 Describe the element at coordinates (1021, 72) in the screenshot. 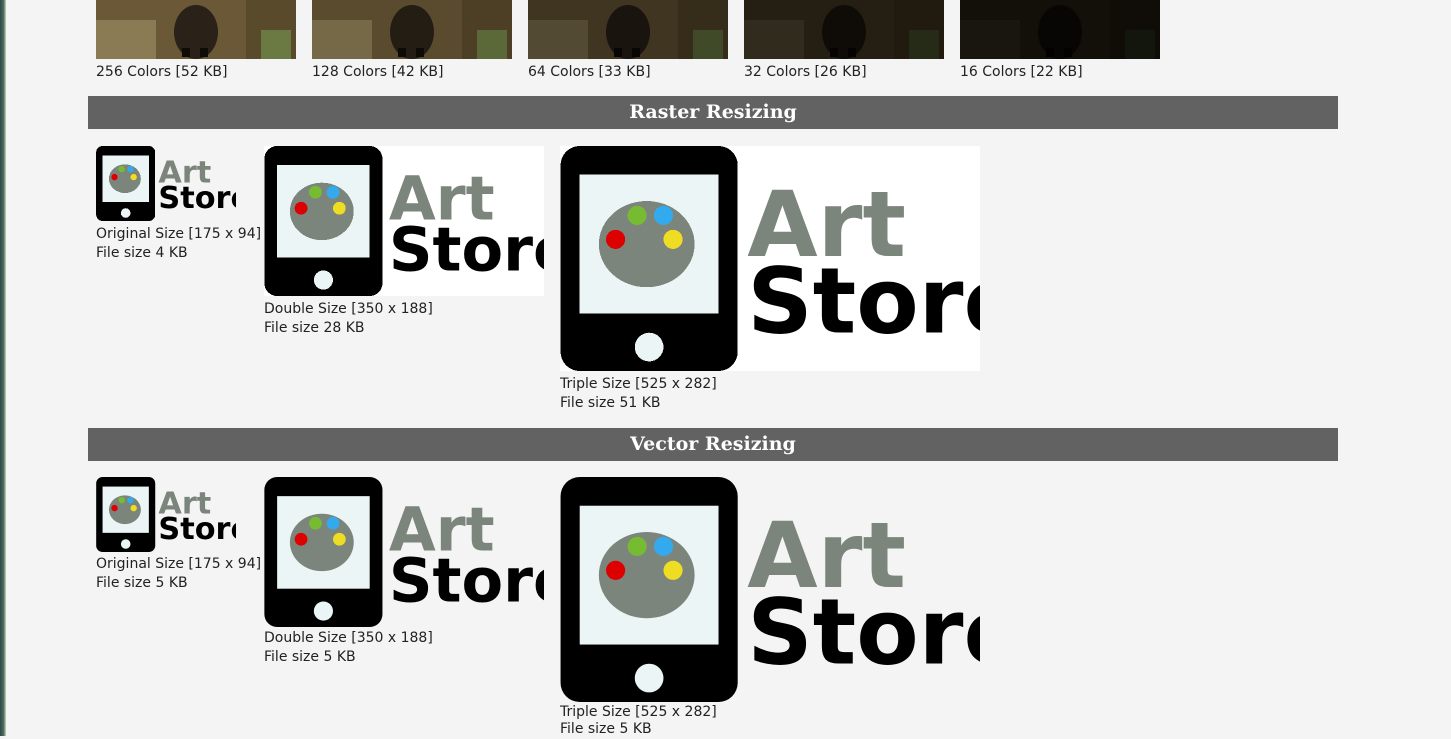

I see `thumbnail-caption: 16 Colors [22 KB]` at that location.